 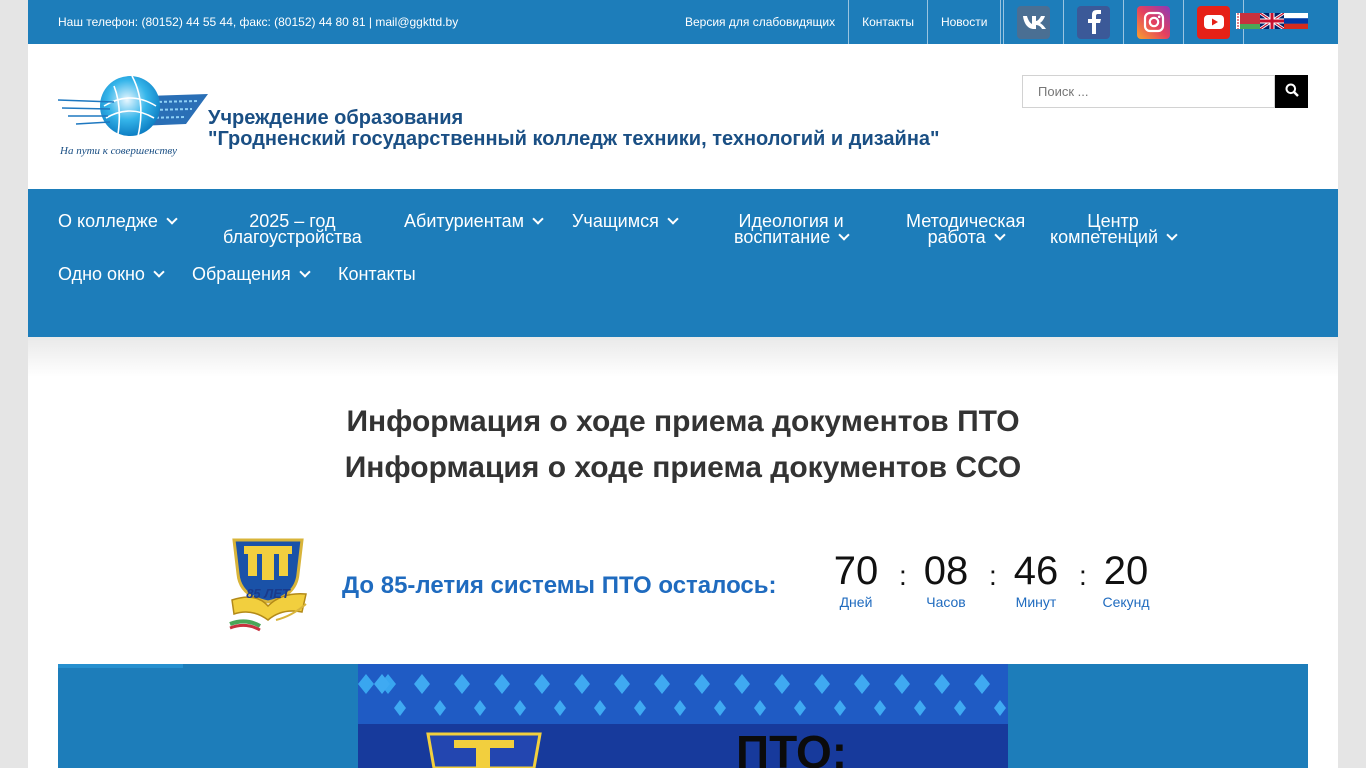 I want to click on nav-item-appeals: Обращения, so click(x=251, y=274).